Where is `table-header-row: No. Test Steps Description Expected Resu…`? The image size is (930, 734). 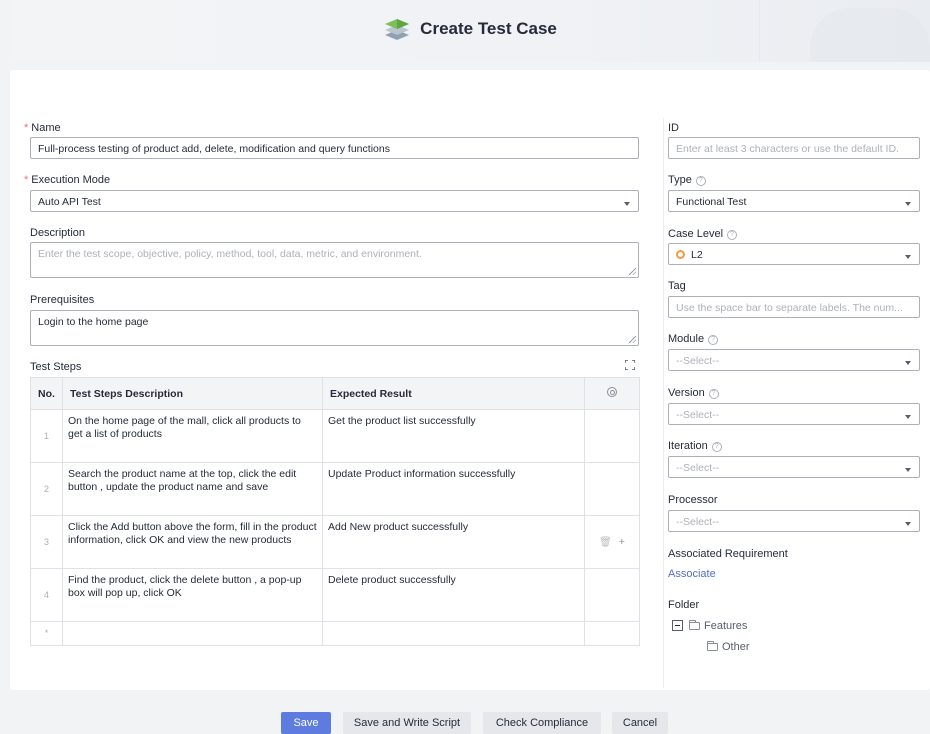
table-header-row: No. Test Steps Description Expected Resu… is located at coordinates (335, 393).